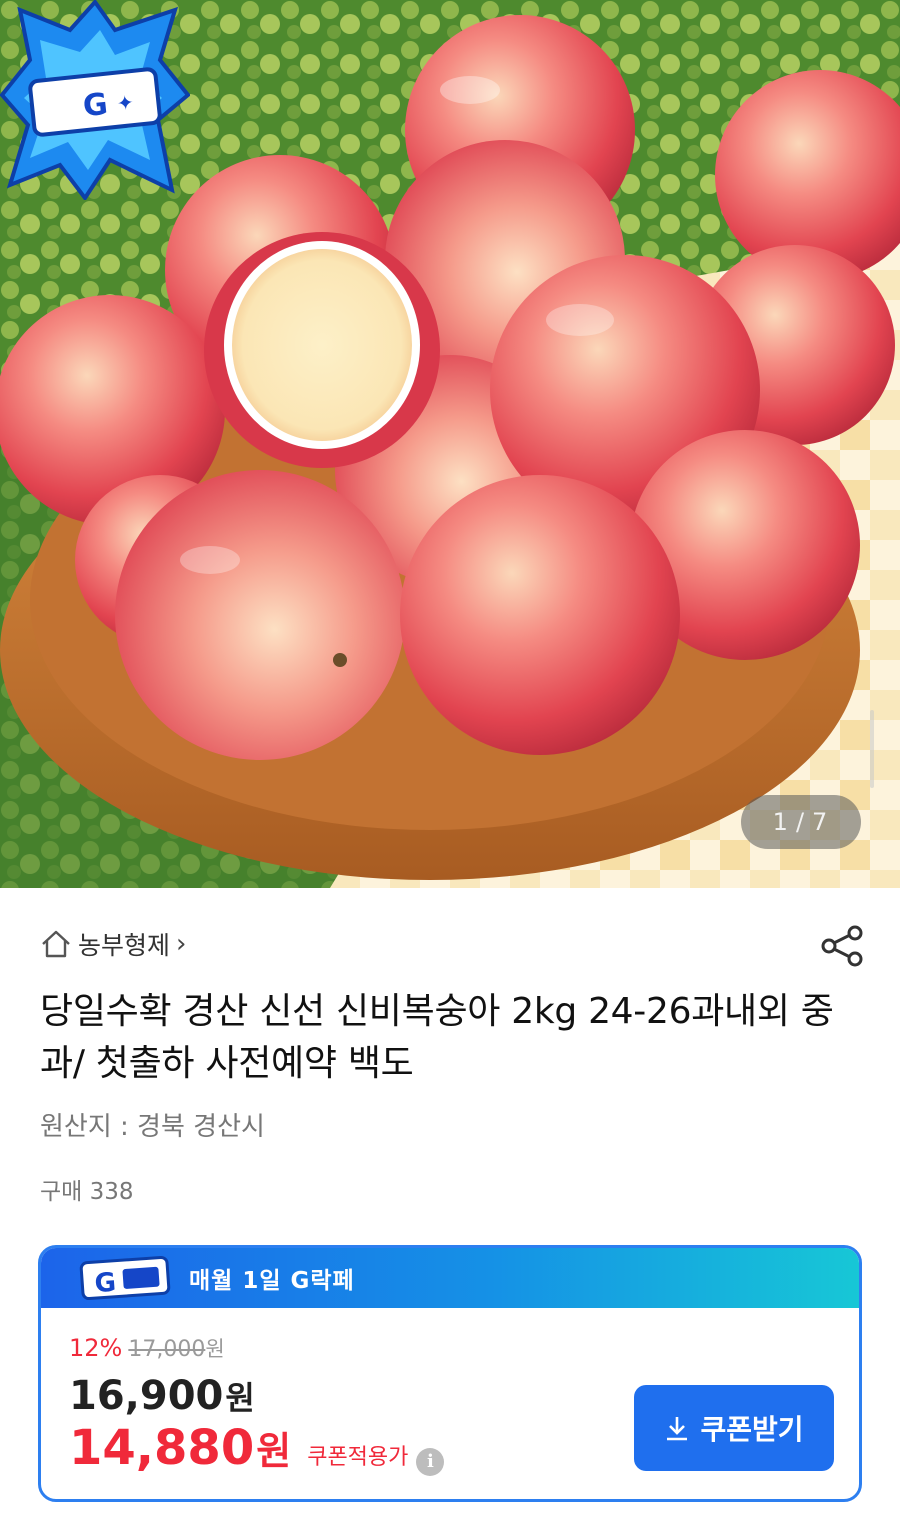 The image size is (900, 1521). What do you see at coordinates (56, 944) in the screenshot?
I see `home-icon` at bounding box center [56, 944].